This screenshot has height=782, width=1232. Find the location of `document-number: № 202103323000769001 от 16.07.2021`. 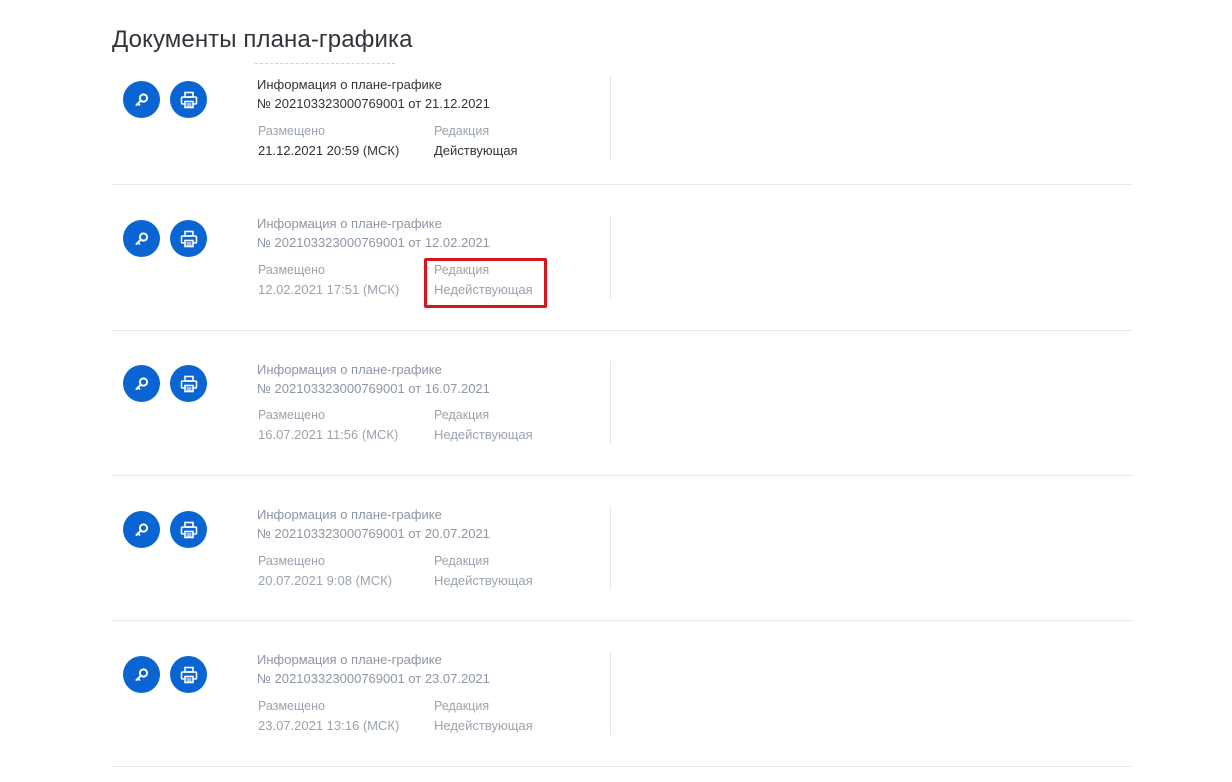

document-number: № 202103323000769001 от 16.07.2021 is located at coordinates (373, 388).